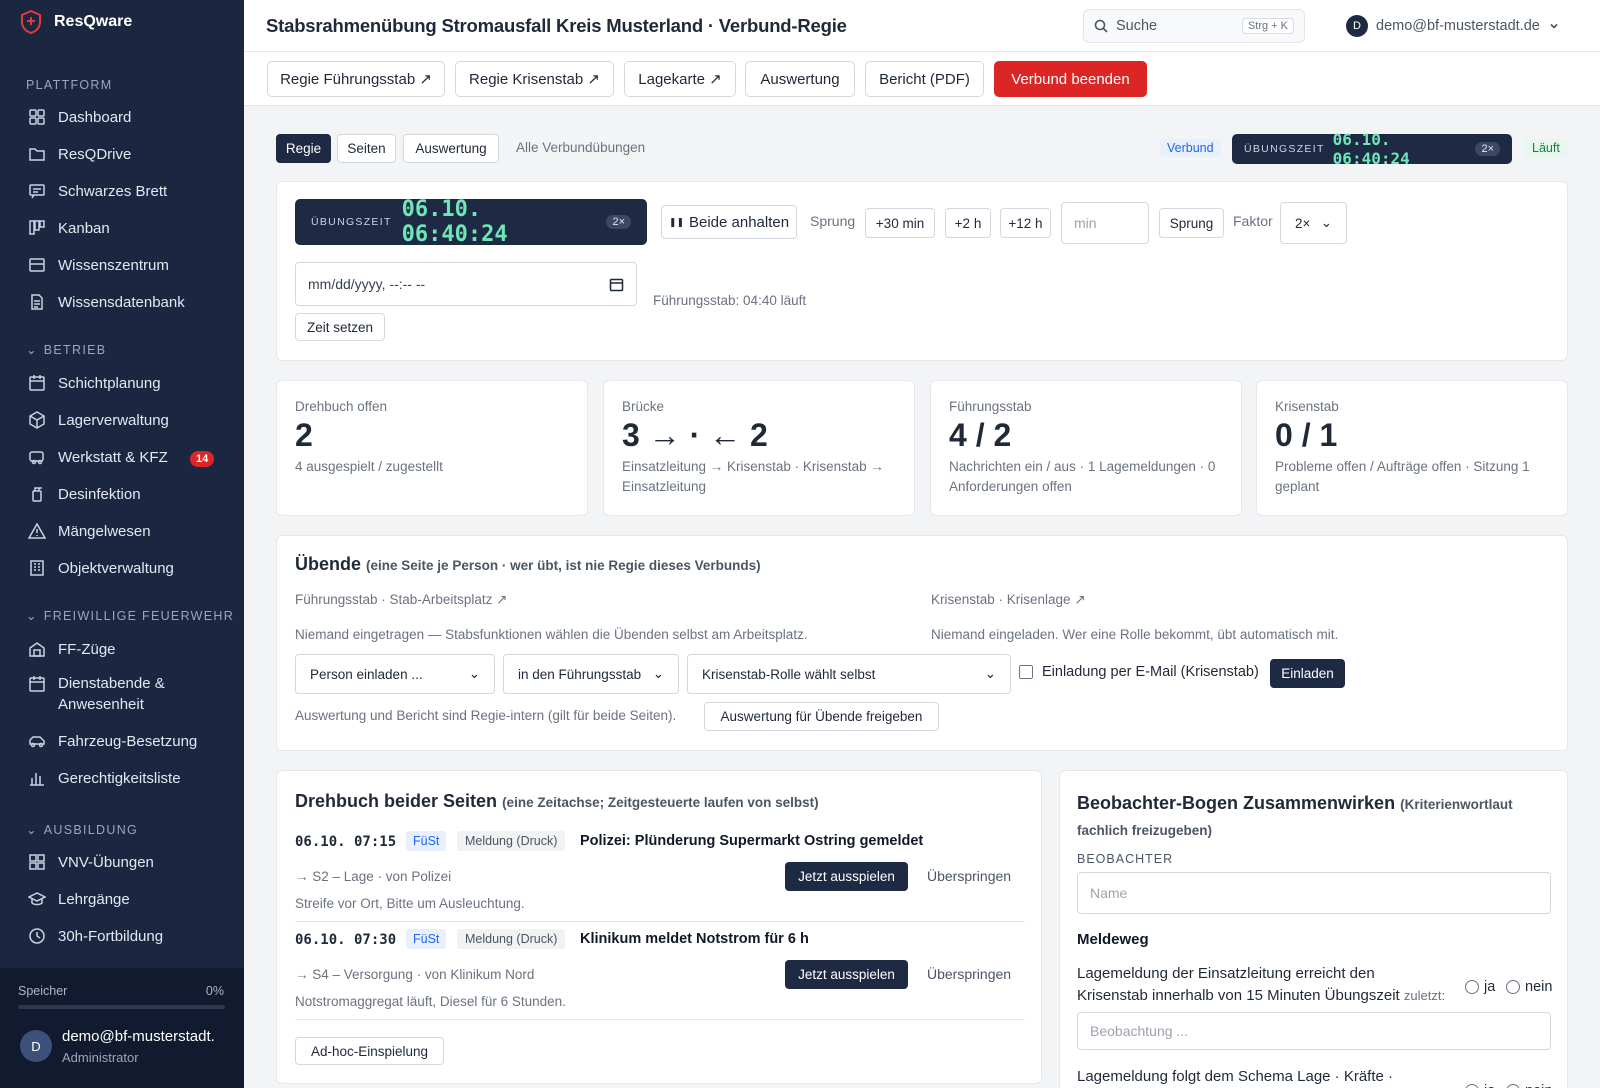  What do you see at coordinates (900, 223) in the screenshot?
I see `jump-30min-button: +30 min` at bounding box center [900, 223].